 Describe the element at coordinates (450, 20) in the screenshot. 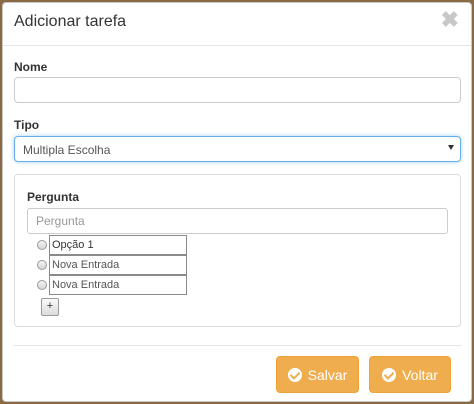

I see `close-icon: ✖` at that location.